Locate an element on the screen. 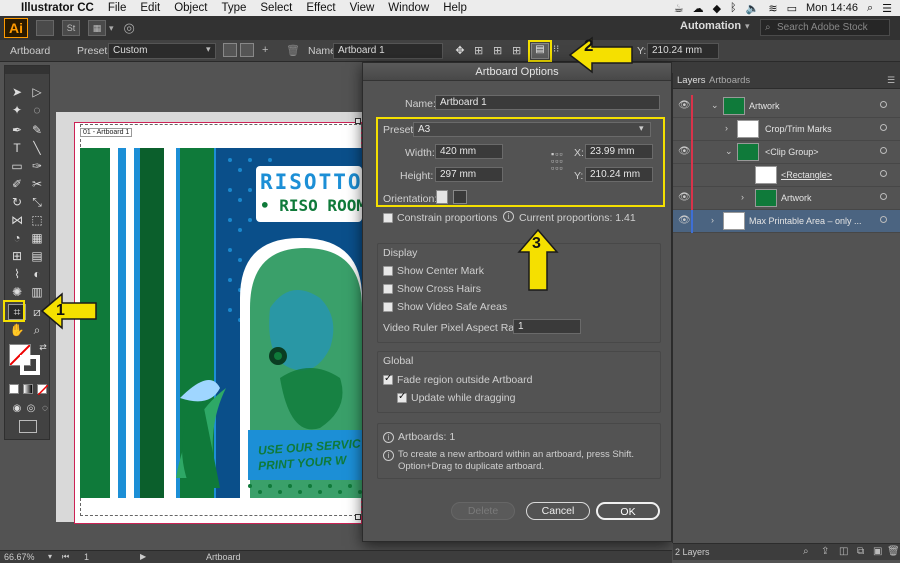  portrait-icon is located at coordinates (230, 50).